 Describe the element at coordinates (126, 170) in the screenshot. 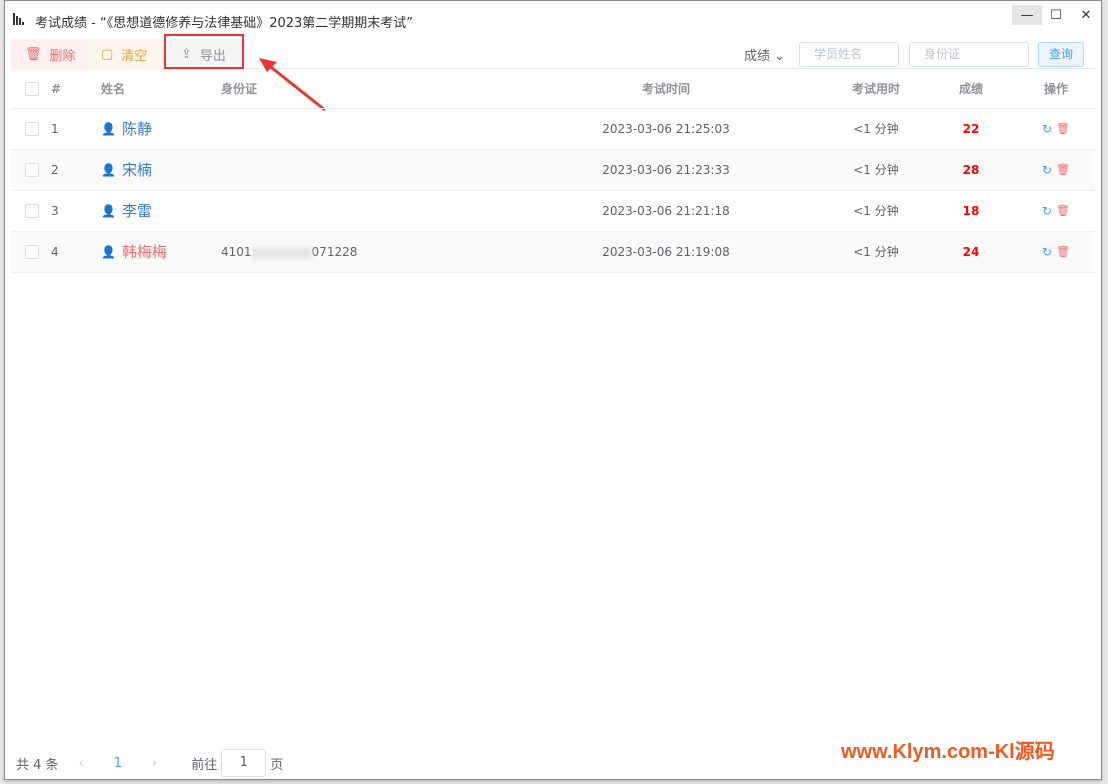

I see `student-name: 👤 宋楠` at that location.